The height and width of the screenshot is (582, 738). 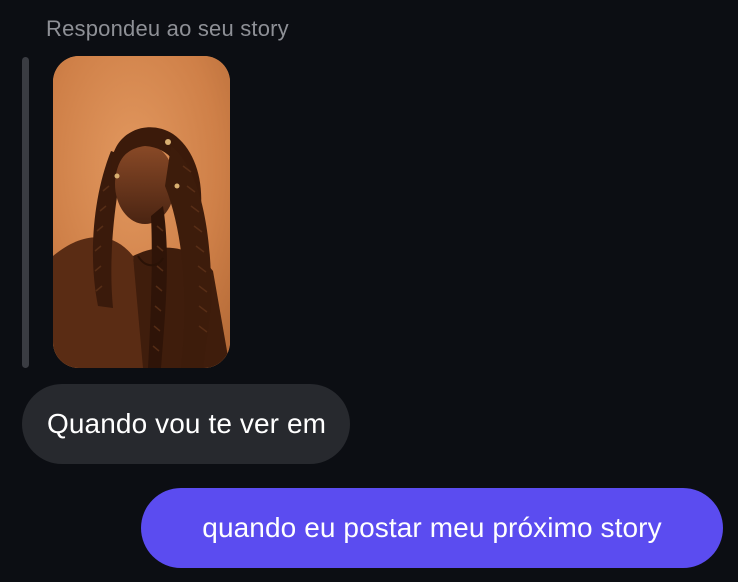 What do you see at coordinates (25, 212) in the screenshot?
I see `story-reply-quote-bar` at bounding box center [25, 212].